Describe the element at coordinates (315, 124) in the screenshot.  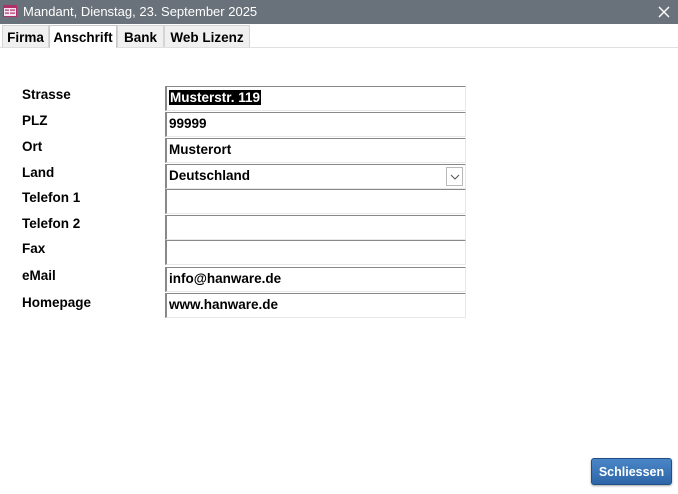
I see `plz-field: 99999` at that location.